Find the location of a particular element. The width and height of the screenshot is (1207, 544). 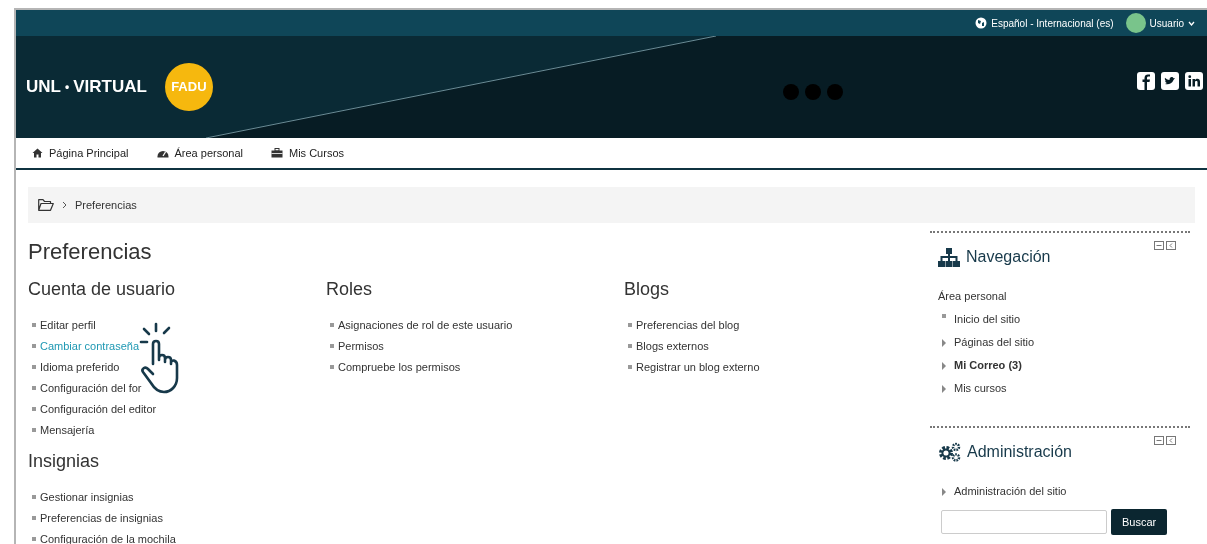

block-title: Navegación is located at coordinates (1008, 257).